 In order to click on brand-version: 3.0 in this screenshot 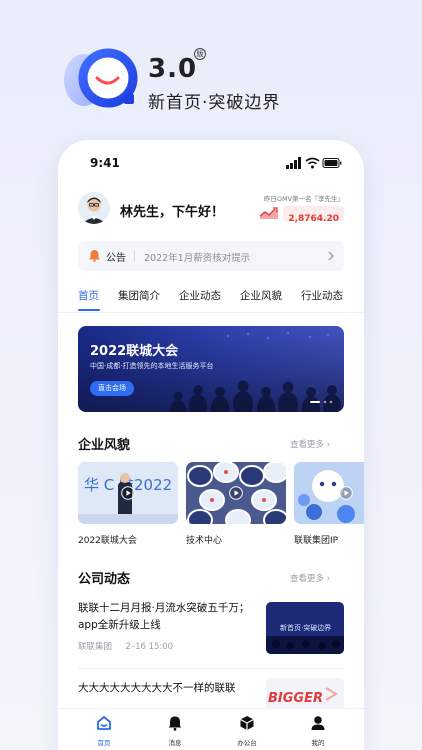, I will do `click(173, 69)`.